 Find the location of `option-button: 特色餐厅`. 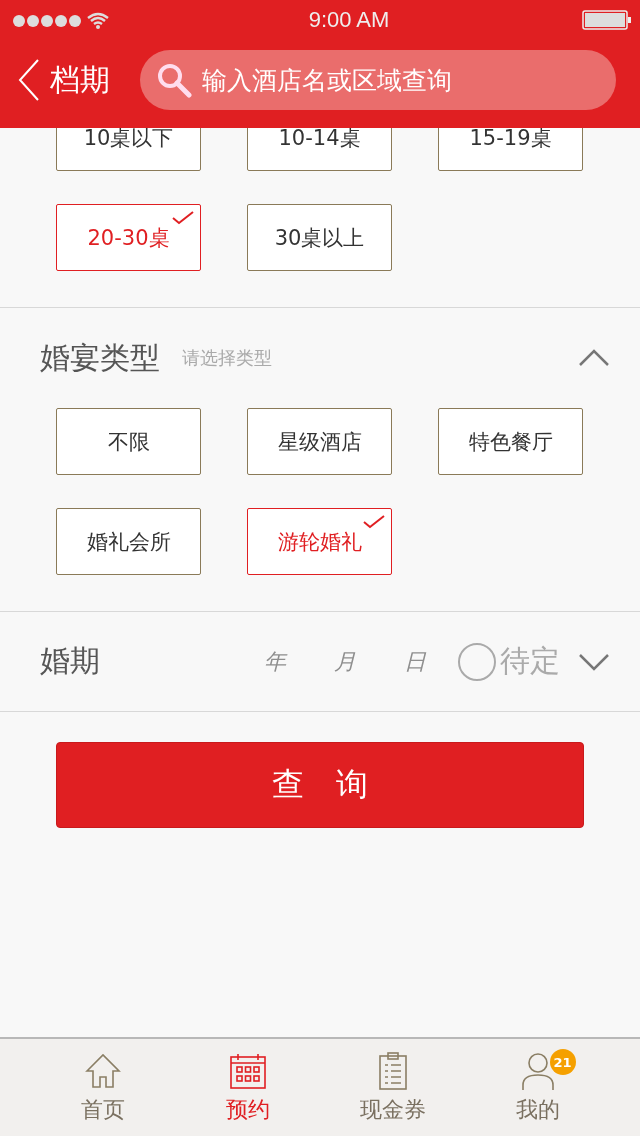

option-button: 特色餐厅 is located at coordinates (510, 441).